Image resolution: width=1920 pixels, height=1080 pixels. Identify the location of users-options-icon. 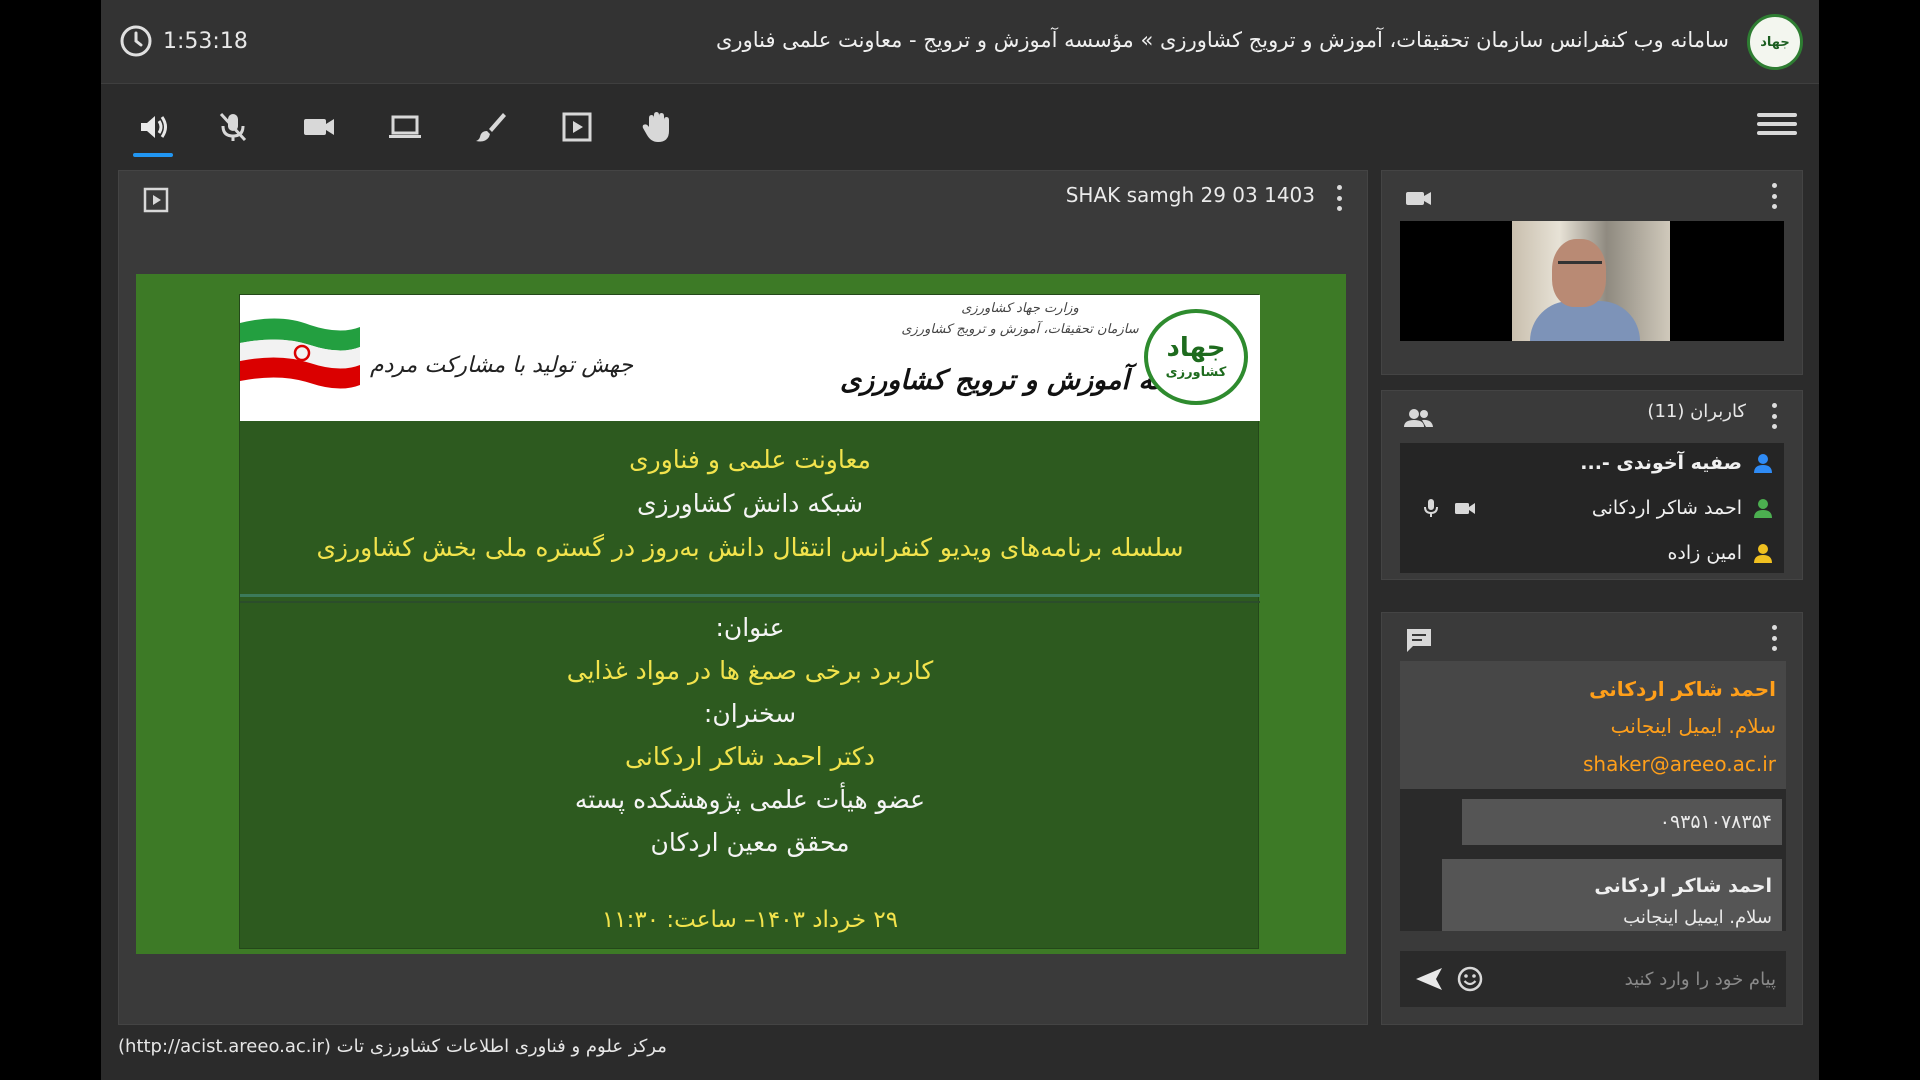
(1774, 416).